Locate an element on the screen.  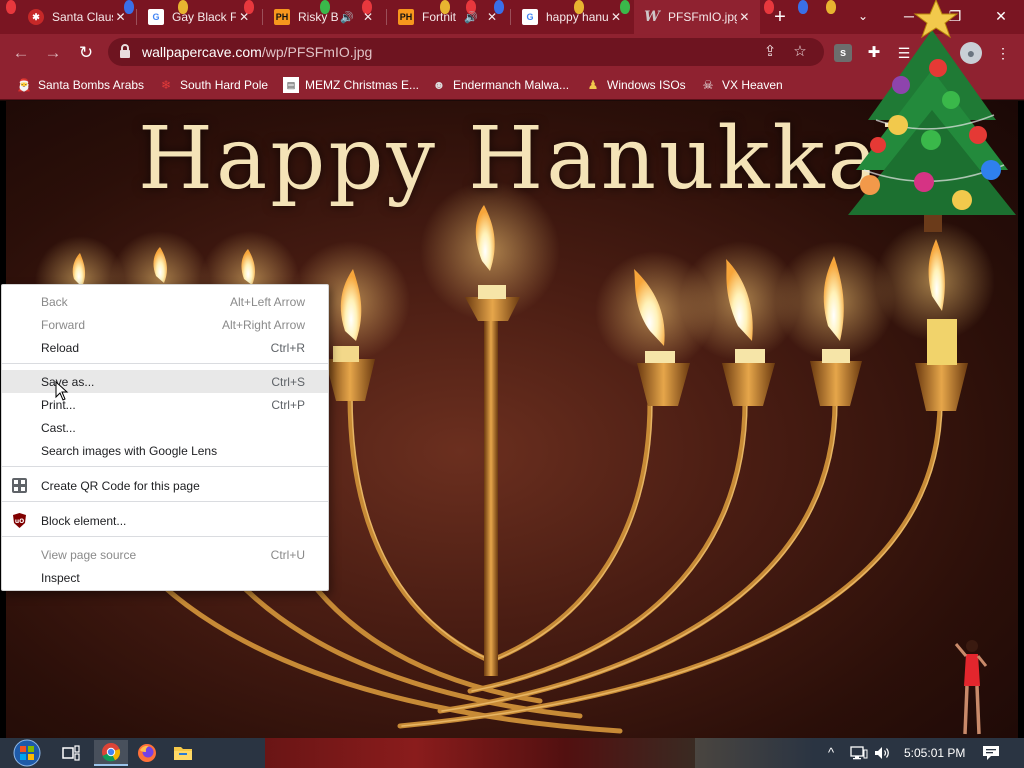
qr-code-icon is located at coordinates (19, 485).